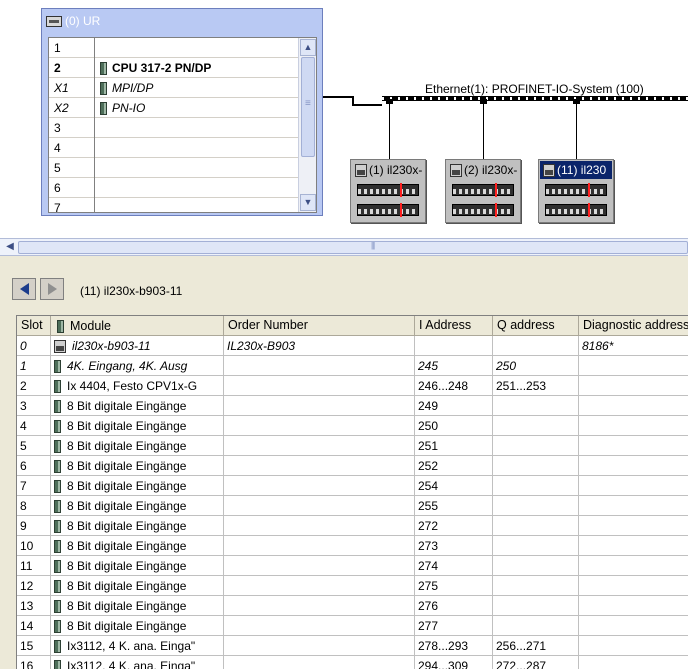 This screenshot has width=688, height=669. I want to click on io-device-2: (2) il230x-, so click(483, 191).